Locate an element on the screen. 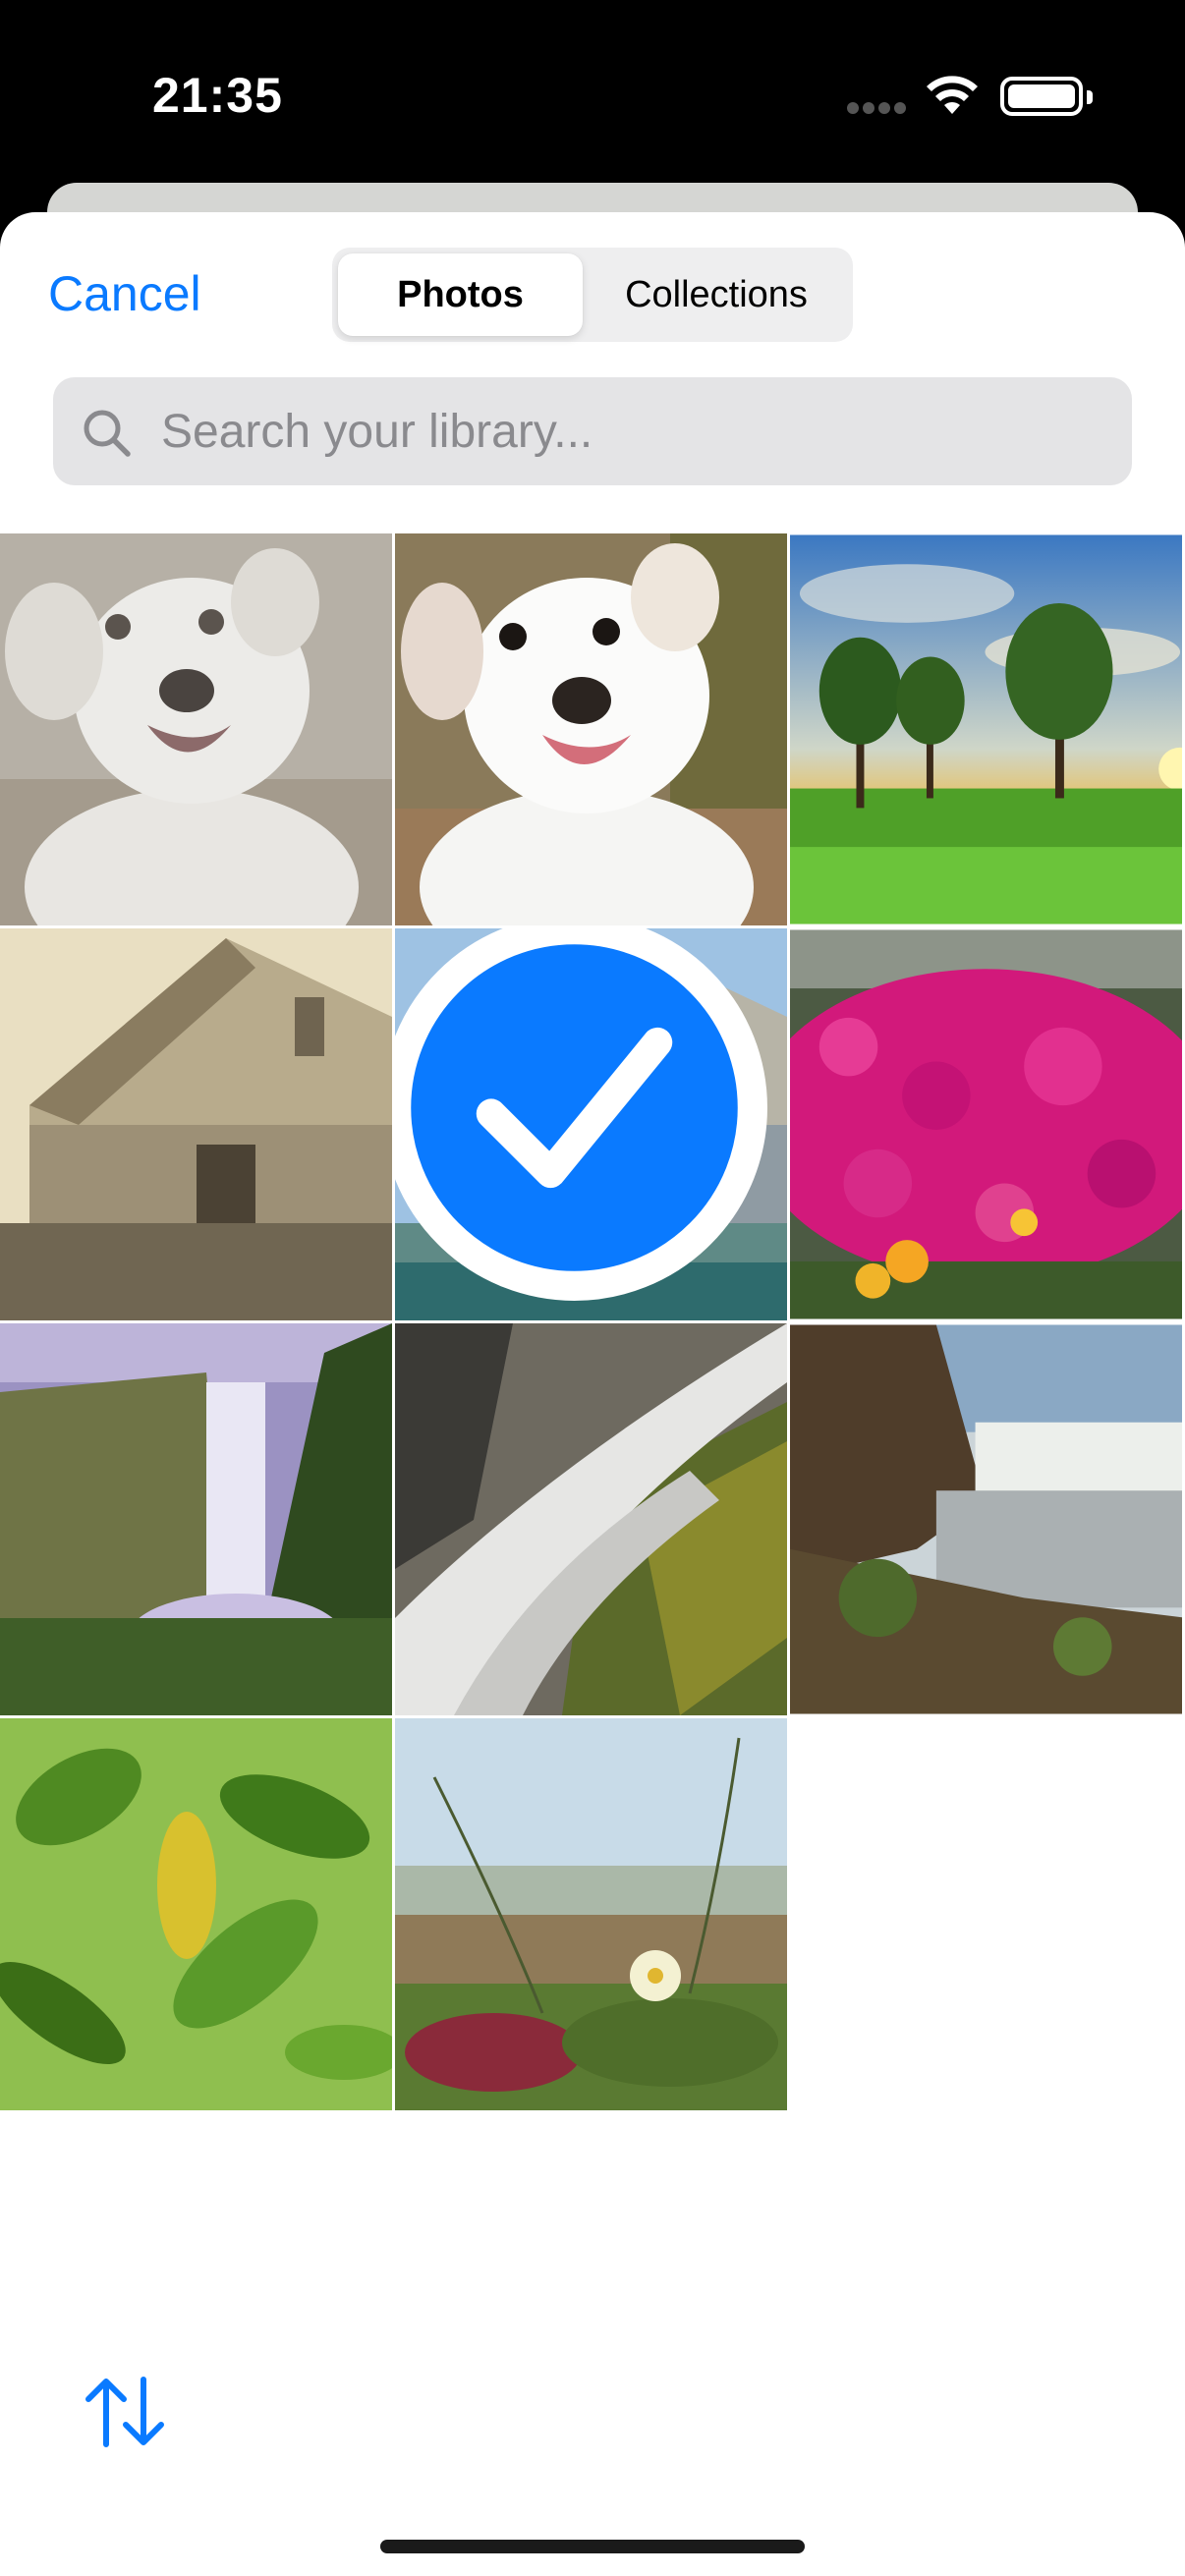 Image resolution: width=1185 pixels, height=2576 pixels. flowers-image is located at coordinates (986, 1124).